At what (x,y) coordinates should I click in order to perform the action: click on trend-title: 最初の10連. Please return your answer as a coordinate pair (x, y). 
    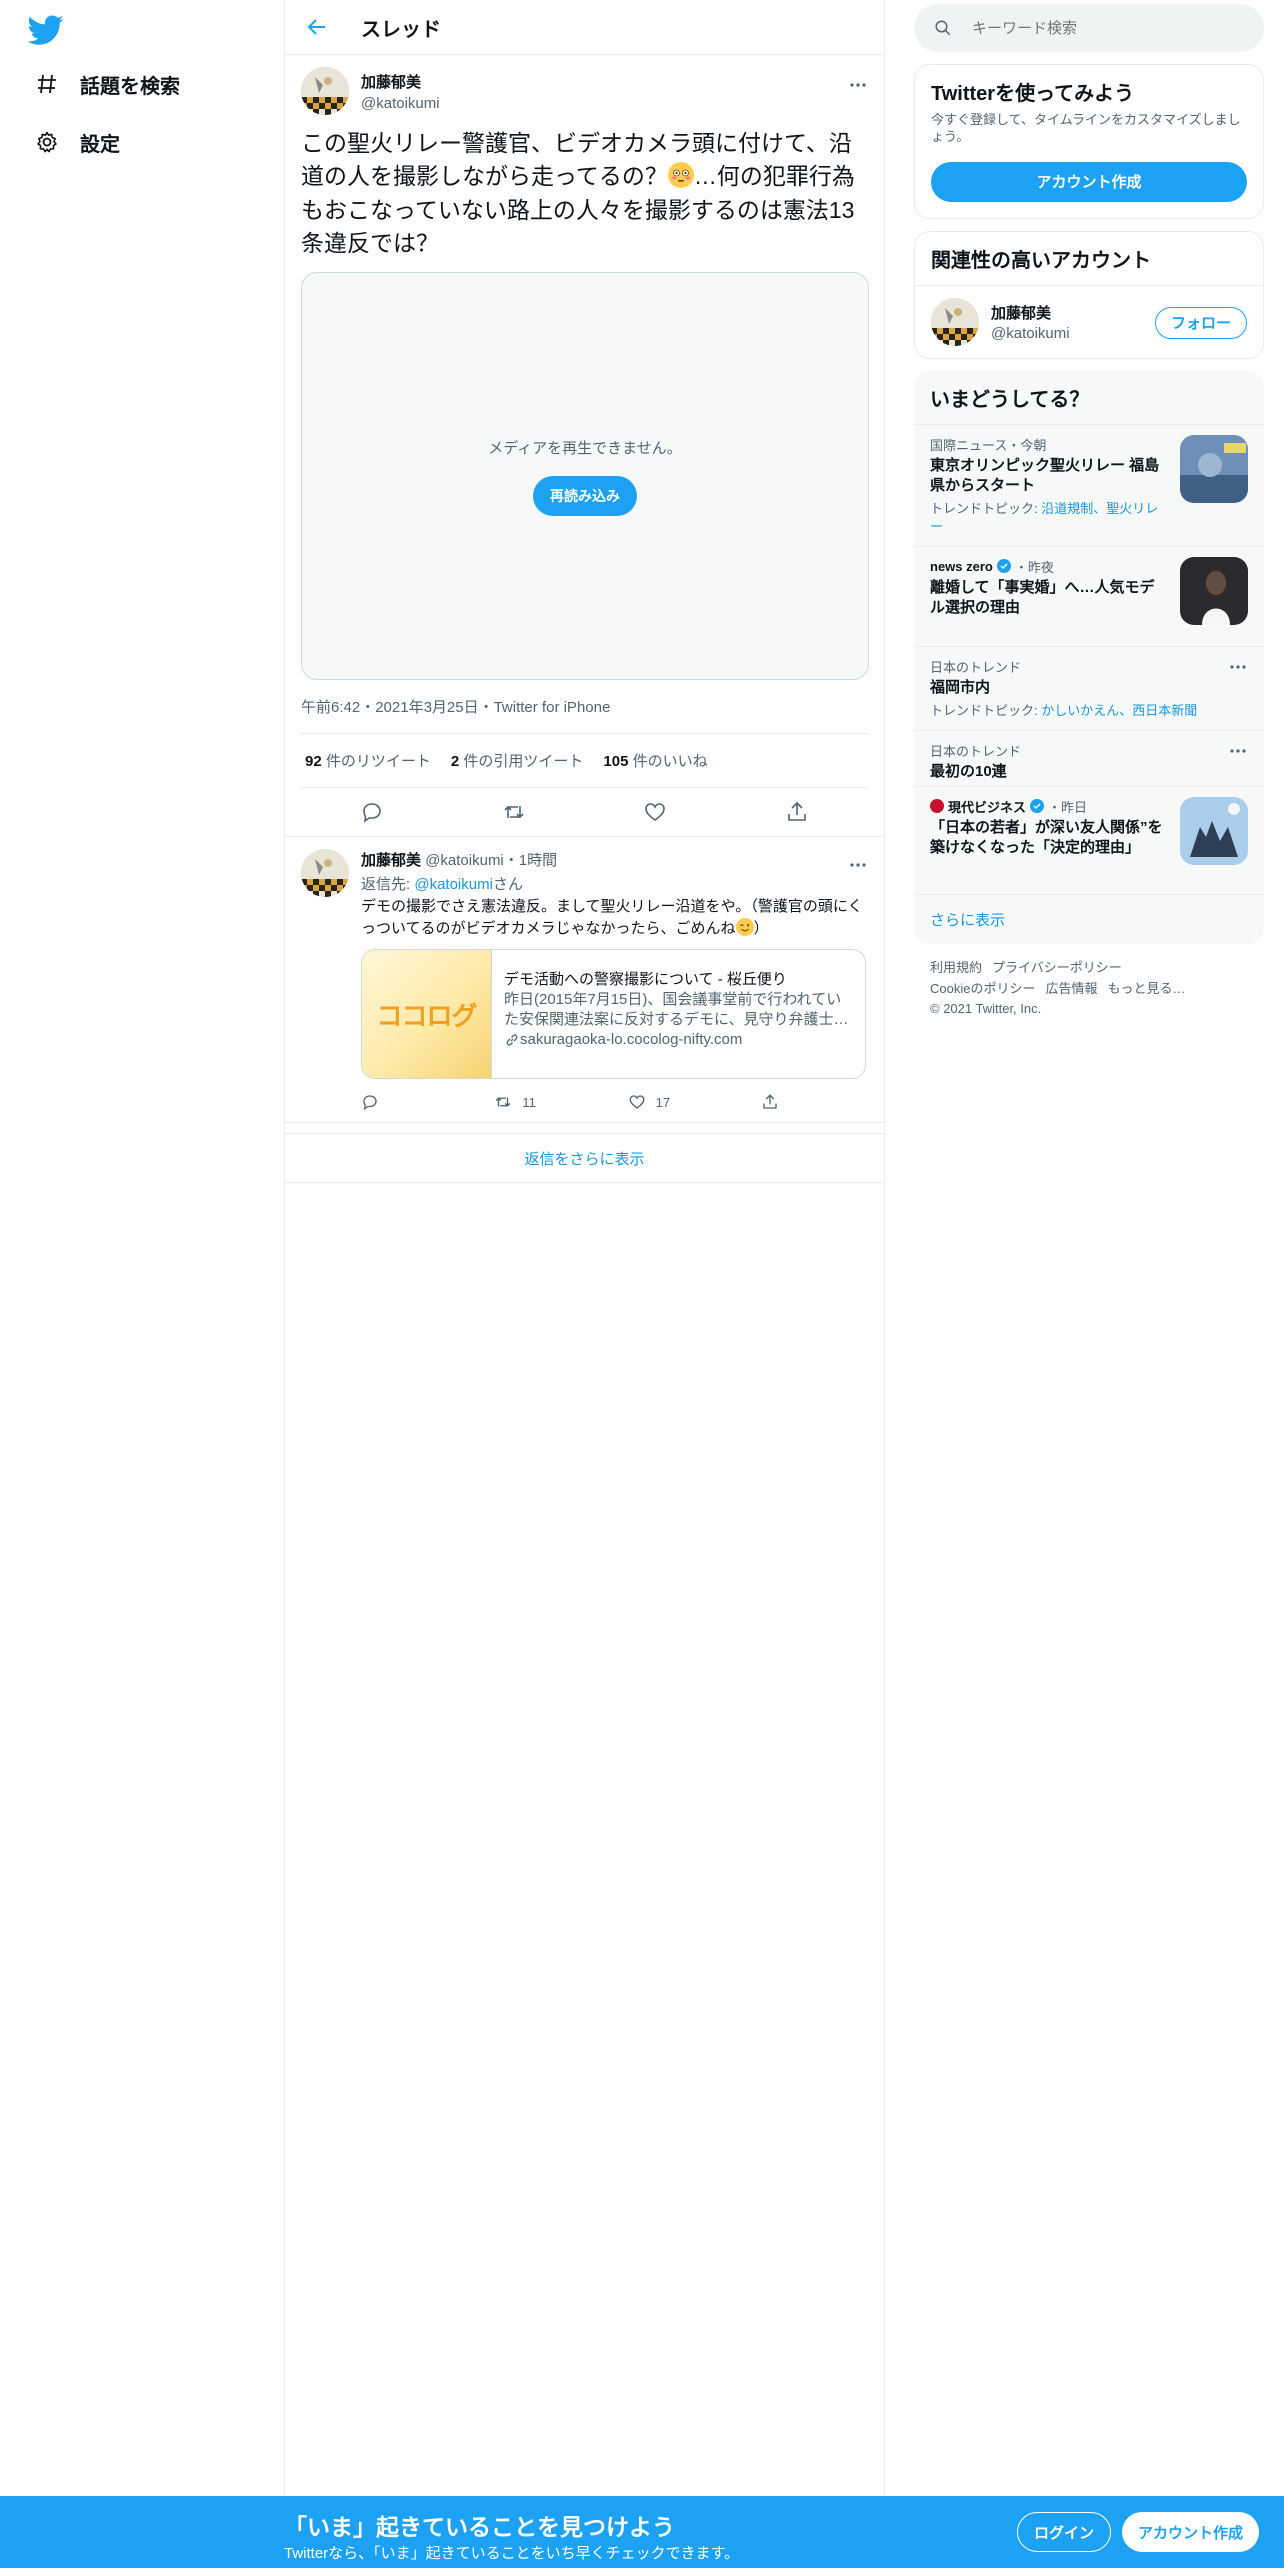
    Looking at the image, I should click on (968, 771).